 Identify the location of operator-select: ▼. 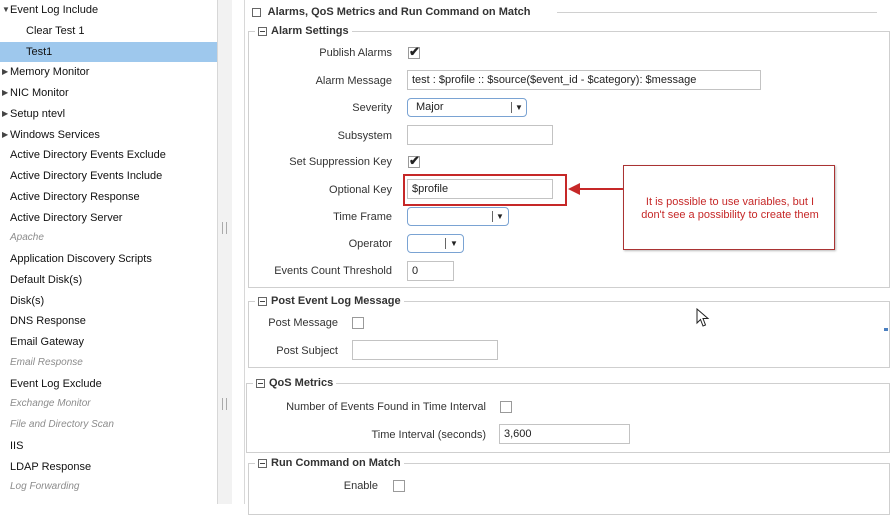
(435, 243).